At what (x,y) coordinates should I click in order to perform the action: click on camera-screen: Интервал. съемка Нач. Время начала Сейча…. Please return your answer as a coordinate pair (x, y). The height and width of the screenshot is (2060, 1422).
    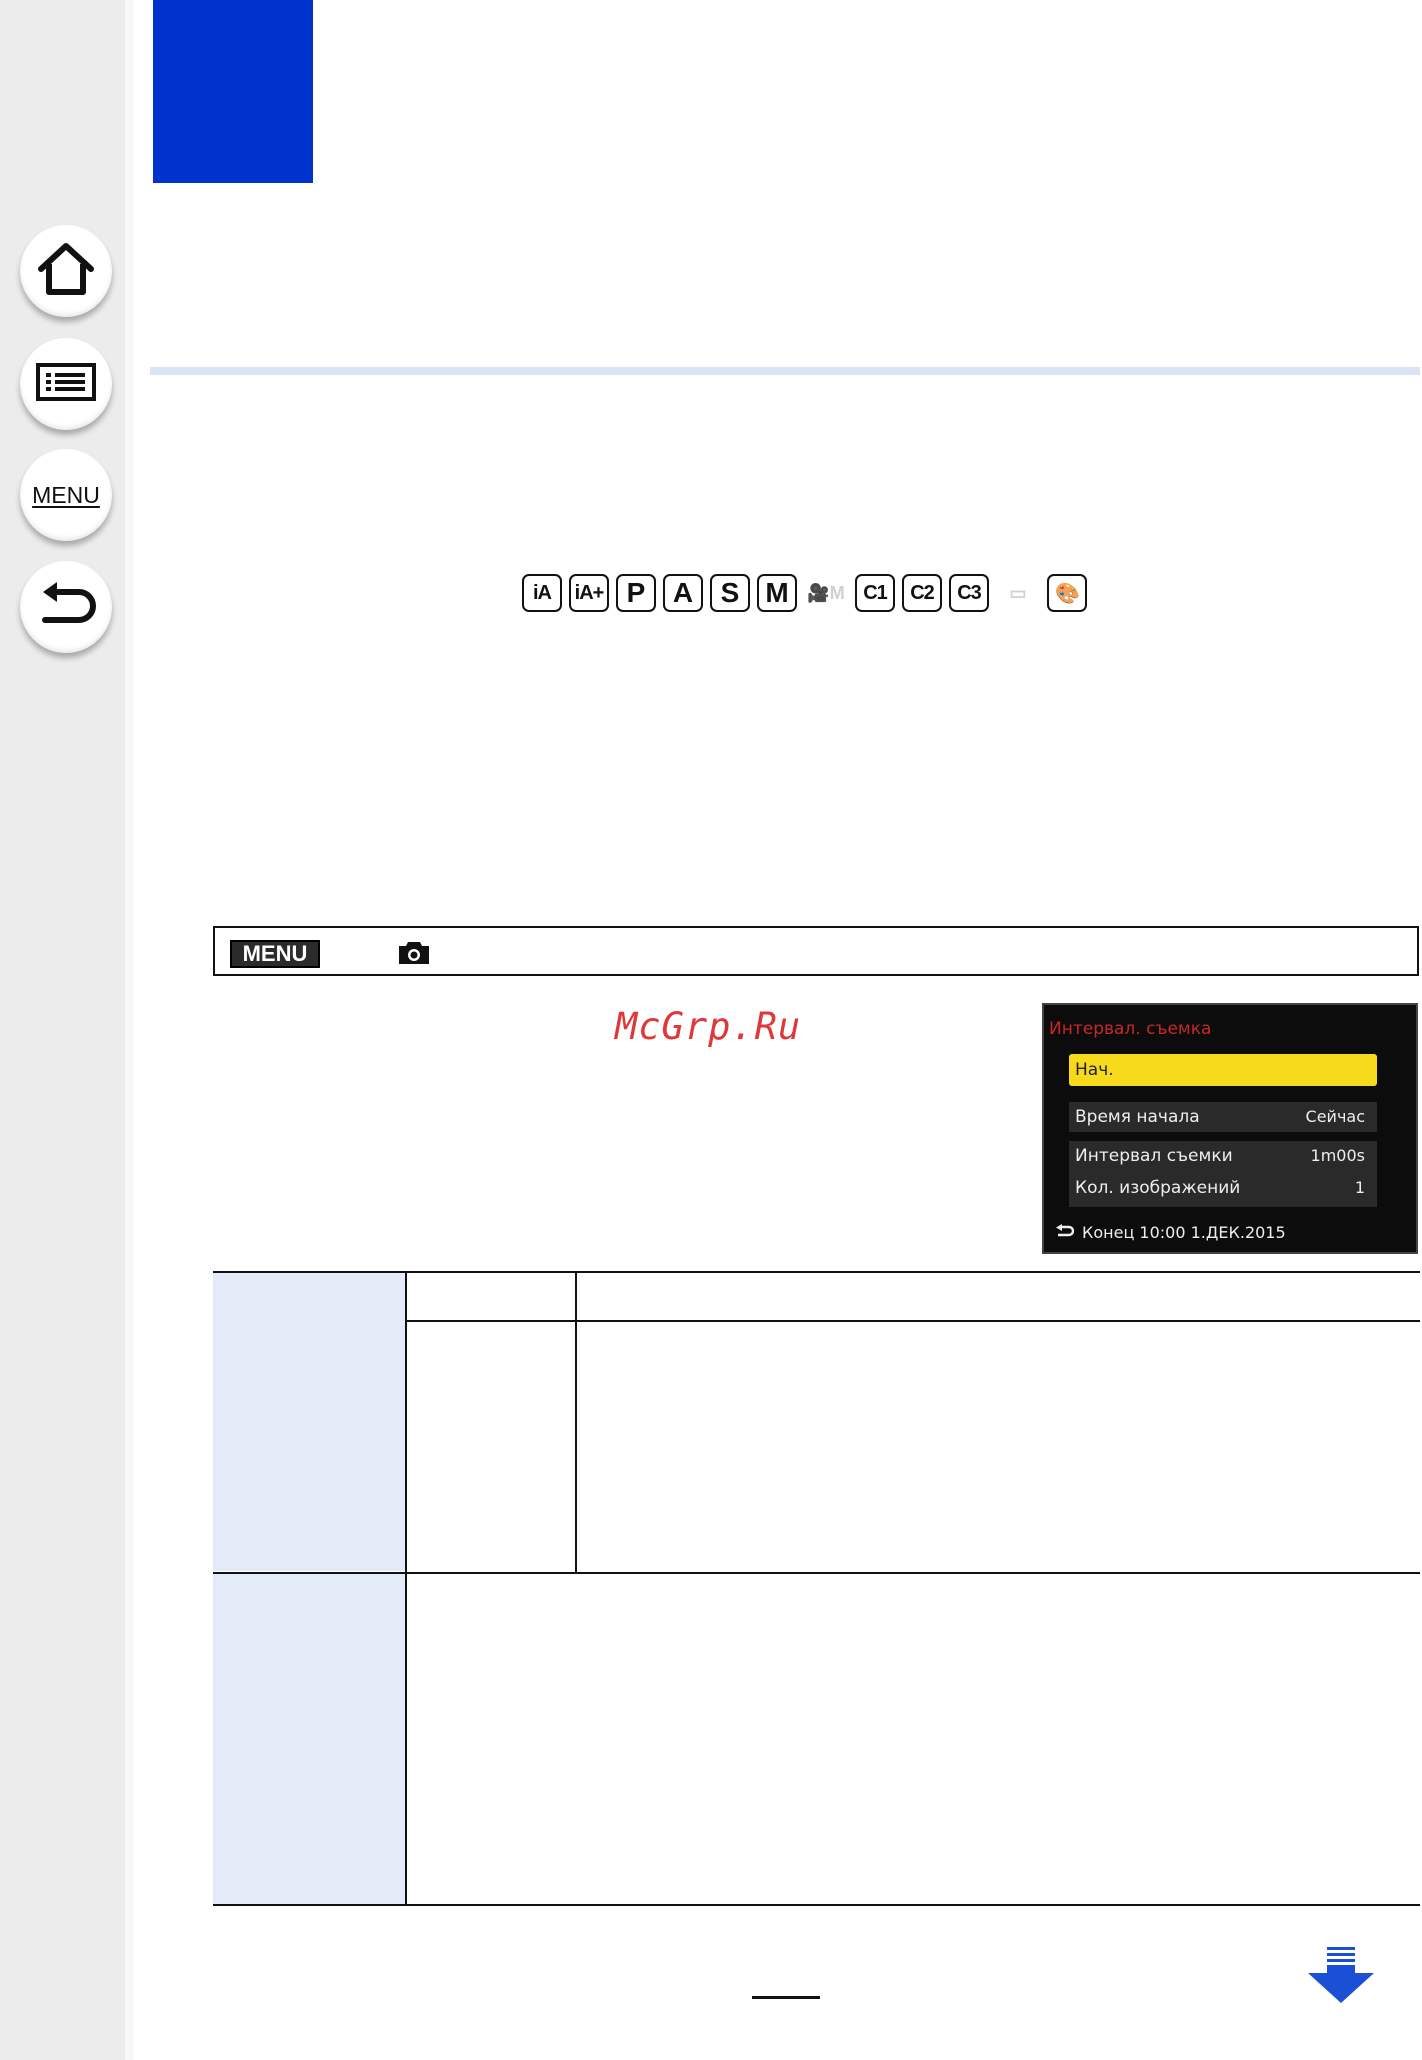
    Looking at the image, I should click on (1230, 1128).